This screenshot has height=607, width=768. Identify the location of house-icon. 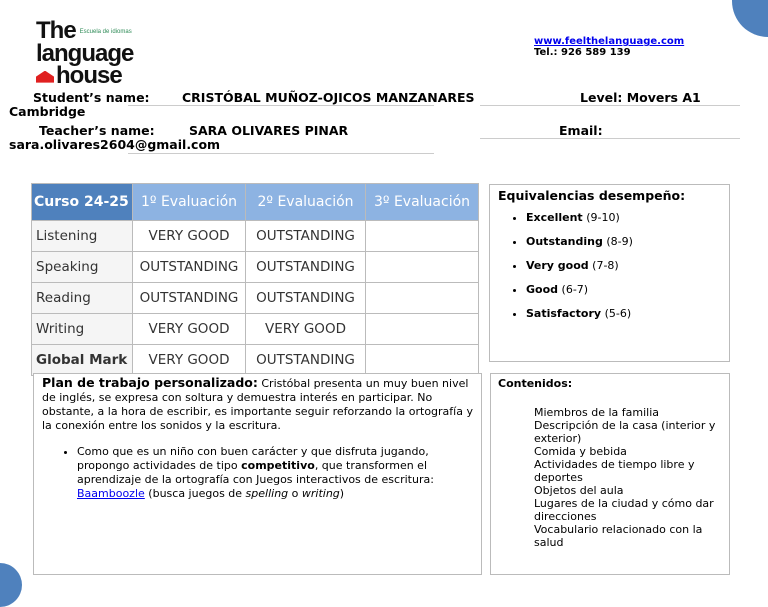
(45, 76).